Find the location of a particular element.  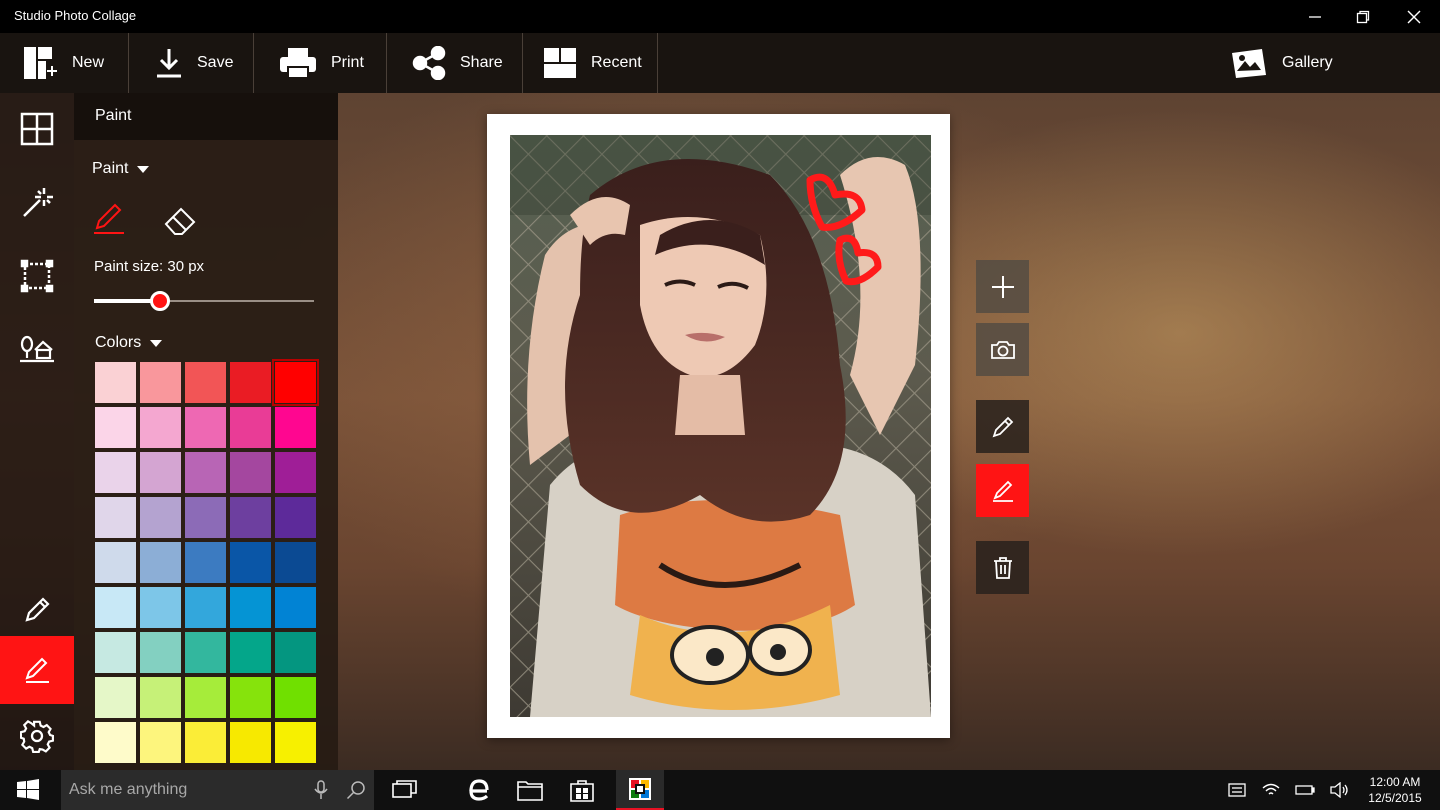

delete-button is located at coordinates (1002, 567).